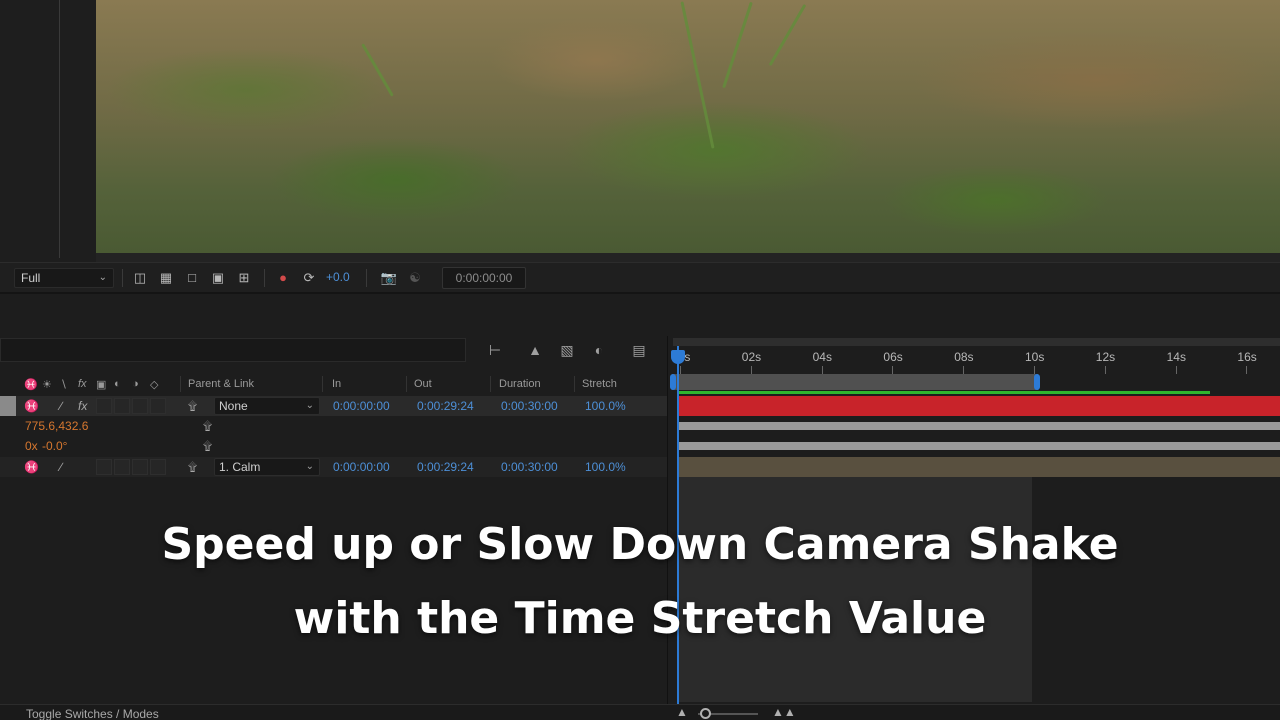 The height and width of the screenshot is (720, 1280). I want to click on show-snapshot-icon: ☯, so click(415, 278).